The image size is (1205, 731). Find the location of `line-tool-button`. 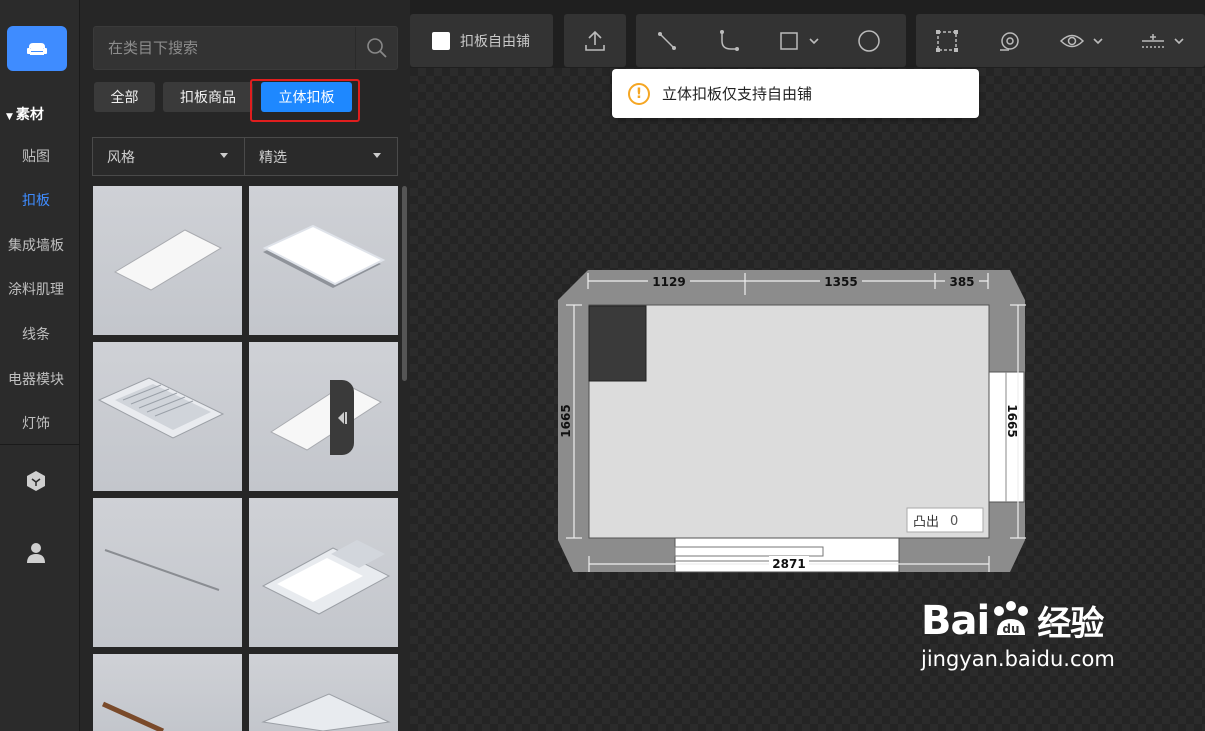

line-tool-button is located at coordinates (667, 40).